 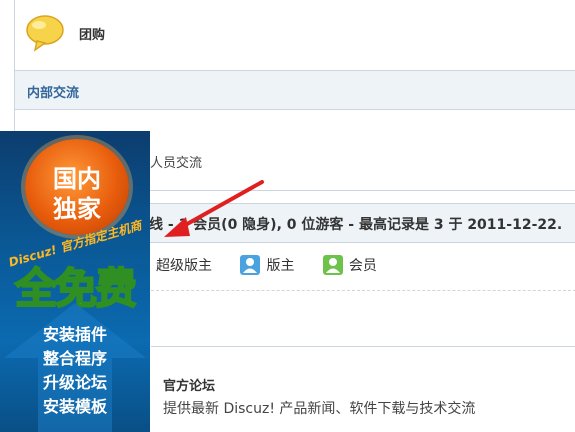 I want to click on ad-badge: 国内 独家, so click(x=77, y=187).